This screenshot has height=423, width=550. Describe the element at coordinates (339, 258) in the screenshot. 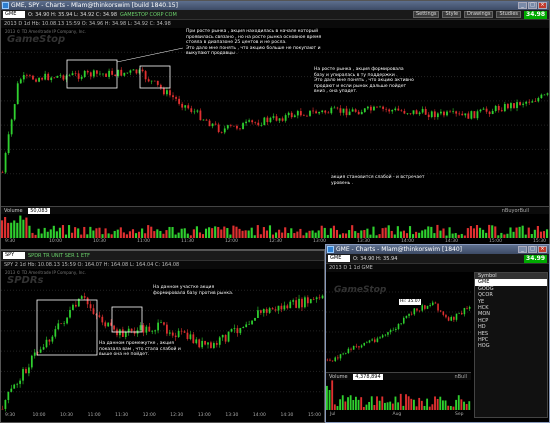

I see `popup-symbol-input: GME` at that location.